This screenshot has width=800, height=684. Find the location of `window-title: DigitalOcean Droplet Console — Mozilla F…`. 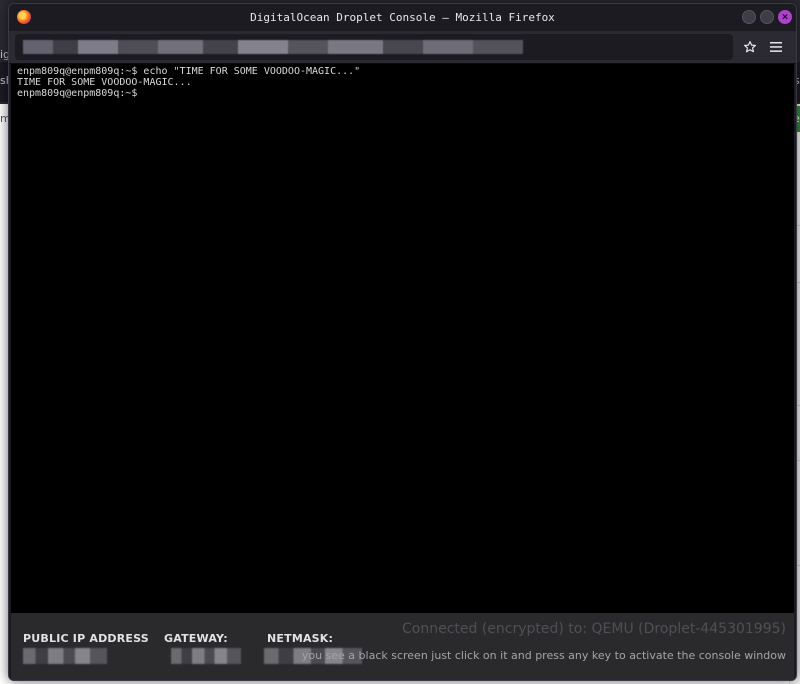

window-title: DigitalOcean Droplet Console — Mozilla F… is located at coordinates (402, 17).